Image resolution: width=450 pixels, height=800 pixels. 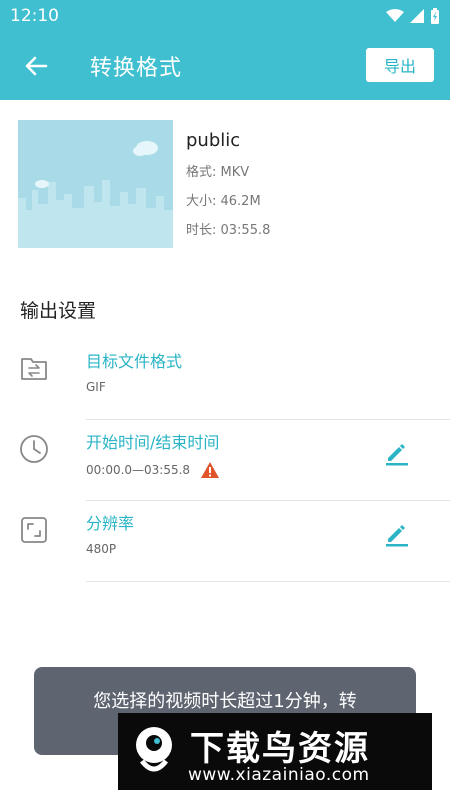 I want to click on folder-convert-icon, so click(x=34, y=369).